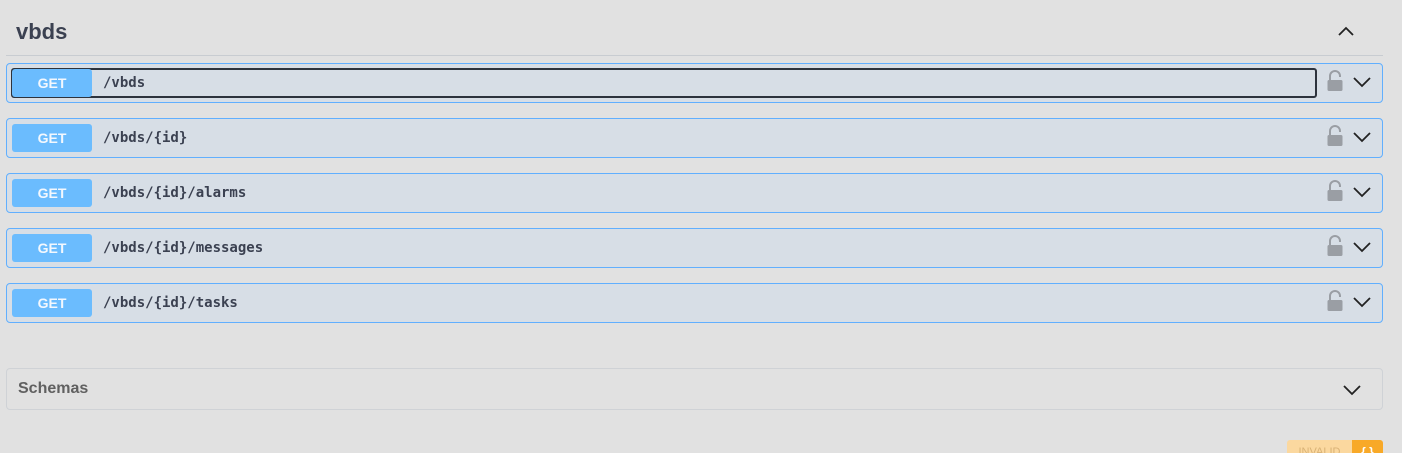 This screenshot has width=1402, height=453. Describe the element at coordinates (694, 303) in the screenshot. I see `operation-get-vbds-id-tasks: GET /vbds/{id}/tasks` at that location.